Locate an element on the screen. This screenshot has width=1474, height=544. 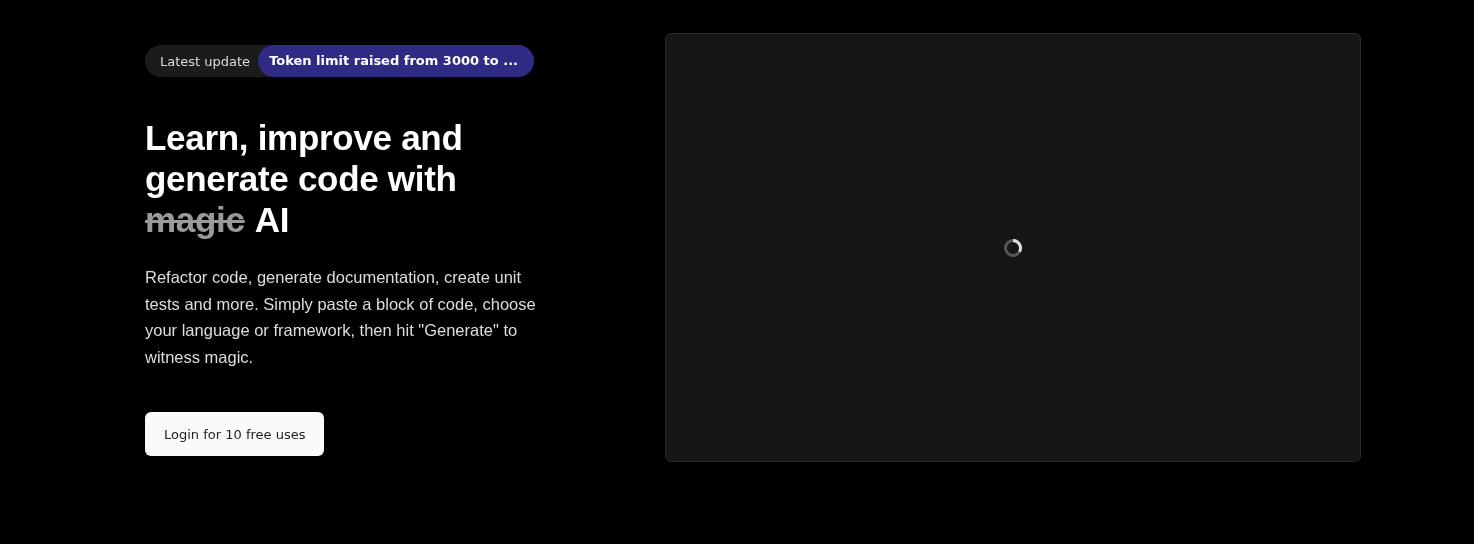
headline-line: Learn, improve and is located at coordinates (304, 137).